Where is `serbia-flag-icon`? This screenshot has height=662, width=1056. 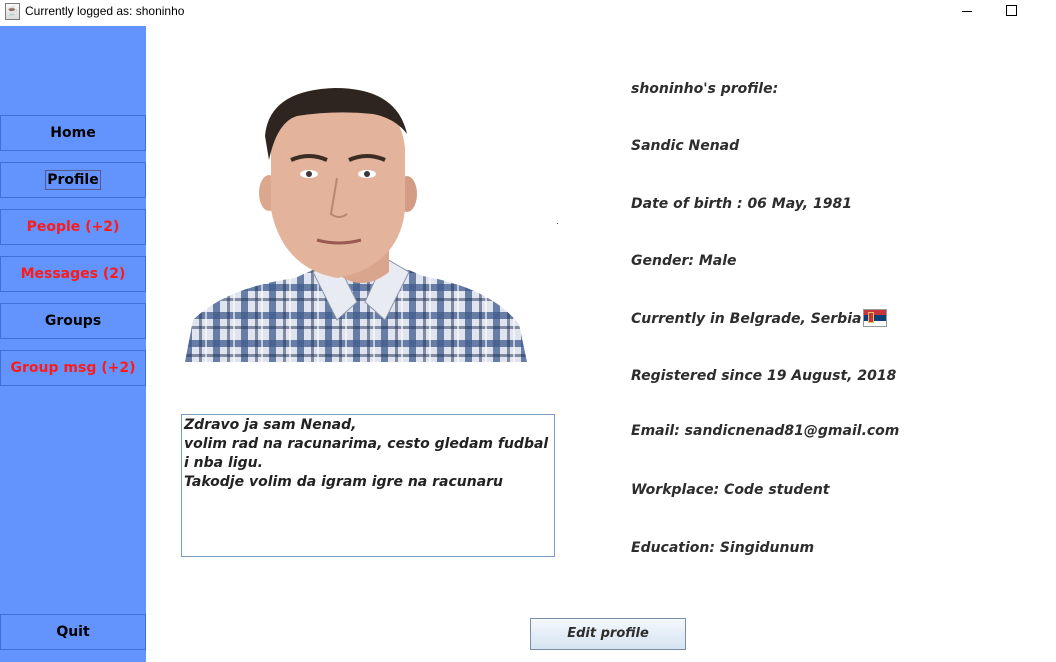 serbia-flag-icon is located at coordinates (875, 318).